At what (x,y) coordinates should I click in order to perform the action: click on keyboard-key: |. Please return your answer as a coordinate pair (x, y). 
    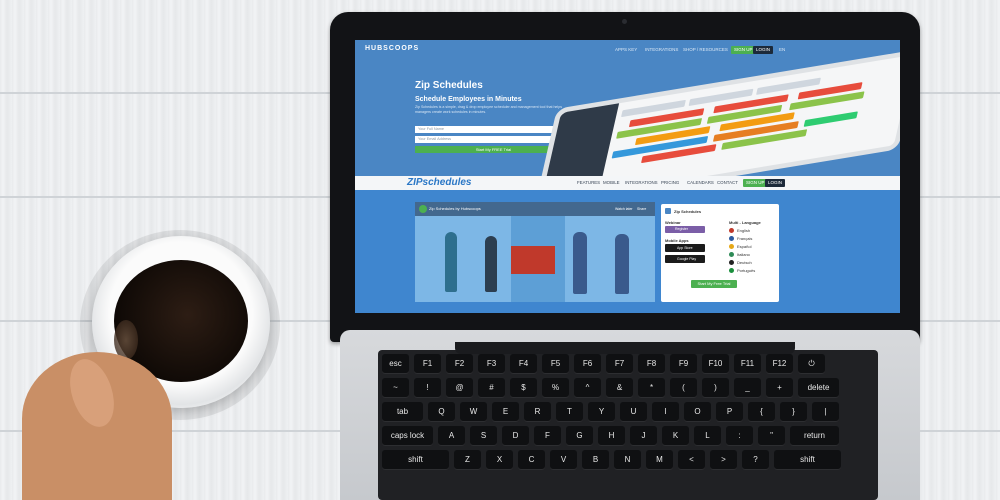
    Looking at the image, I should click on (825, 412).